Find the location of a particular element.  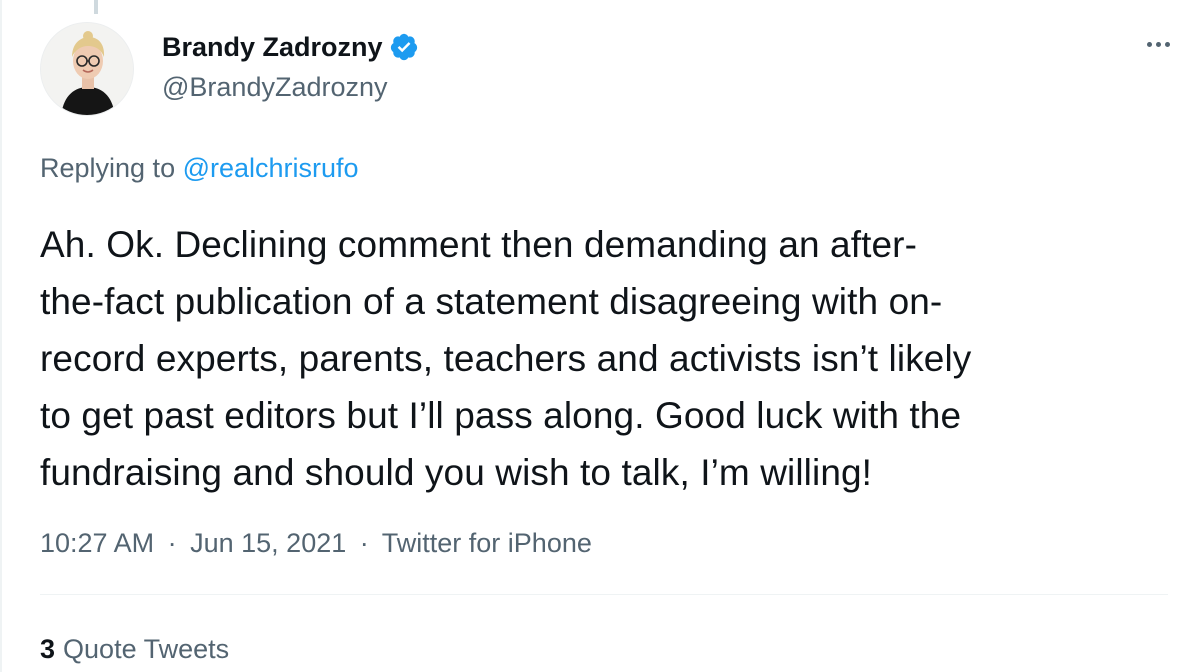

tweet-source-link: Twitter for iPhone is located at coordinates (487, 543).